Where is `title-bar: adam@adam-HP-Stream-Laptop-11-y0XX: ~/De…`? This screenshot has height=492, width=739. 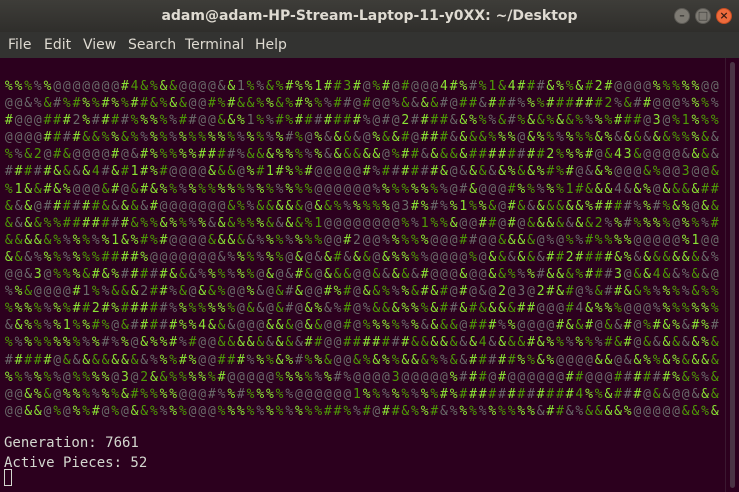
title-bar: adam@adam-HP-Stream-Laptop-11-y0XX: ~/De… is located at coordinates (369, 16).